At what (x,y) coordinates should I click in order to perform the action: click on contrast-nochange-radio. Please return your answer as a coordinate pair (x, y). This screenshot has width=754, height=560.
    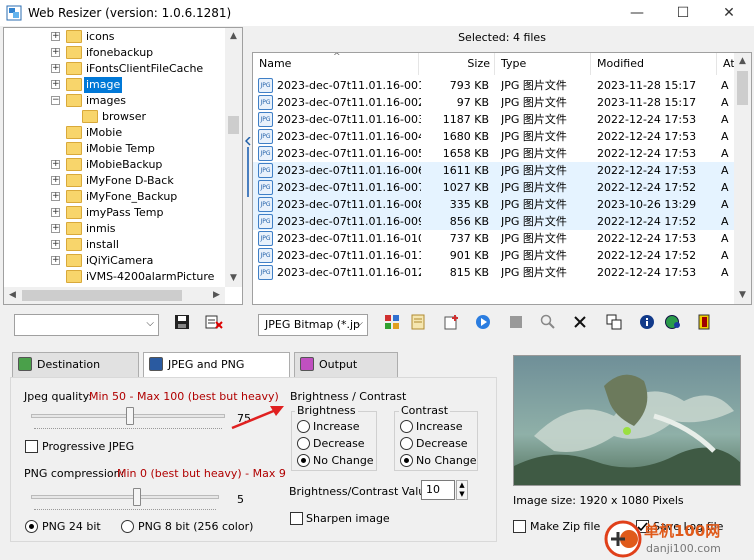
    Looking at the image, I should click on (406, 460).